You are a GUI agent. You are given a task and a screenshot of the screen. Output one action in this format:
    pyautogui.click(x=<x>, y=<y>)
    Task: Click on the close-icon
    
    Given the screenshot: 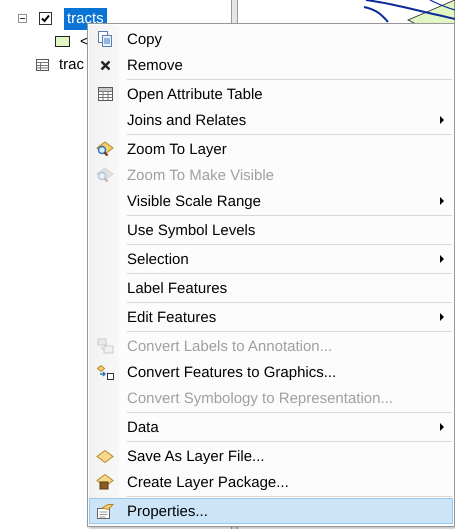 What is the action you would take?
    pyautogui.click(x=105, y=65)
    